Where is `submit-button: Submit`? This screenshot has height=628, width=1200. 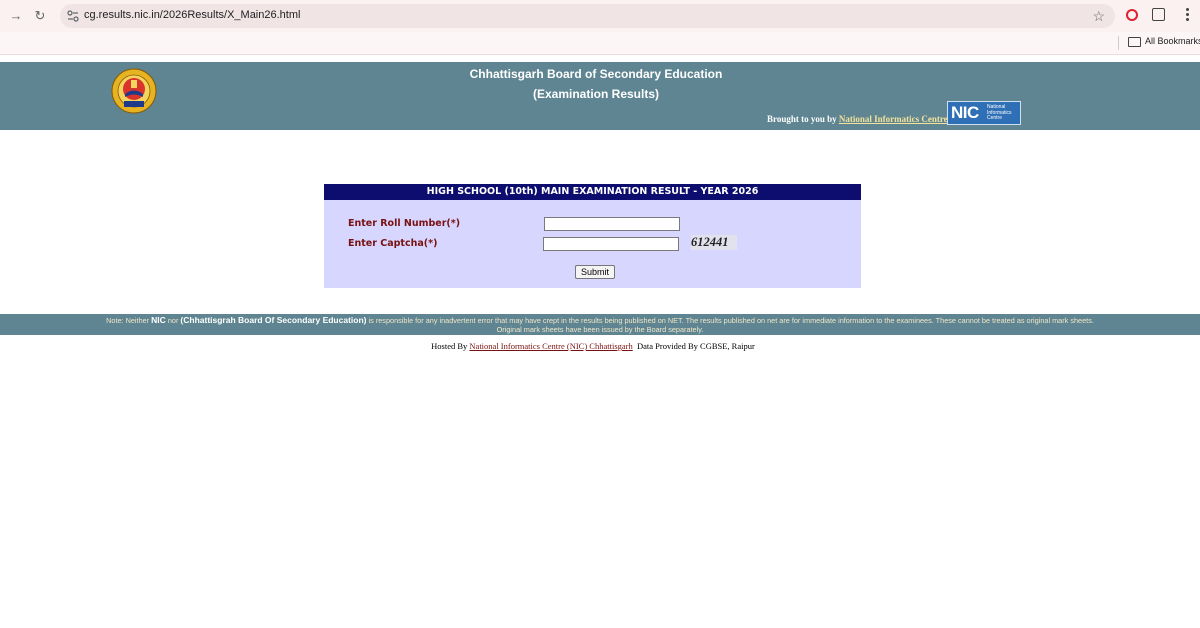 submit-button: Submit is located at coordinates (595, 272).